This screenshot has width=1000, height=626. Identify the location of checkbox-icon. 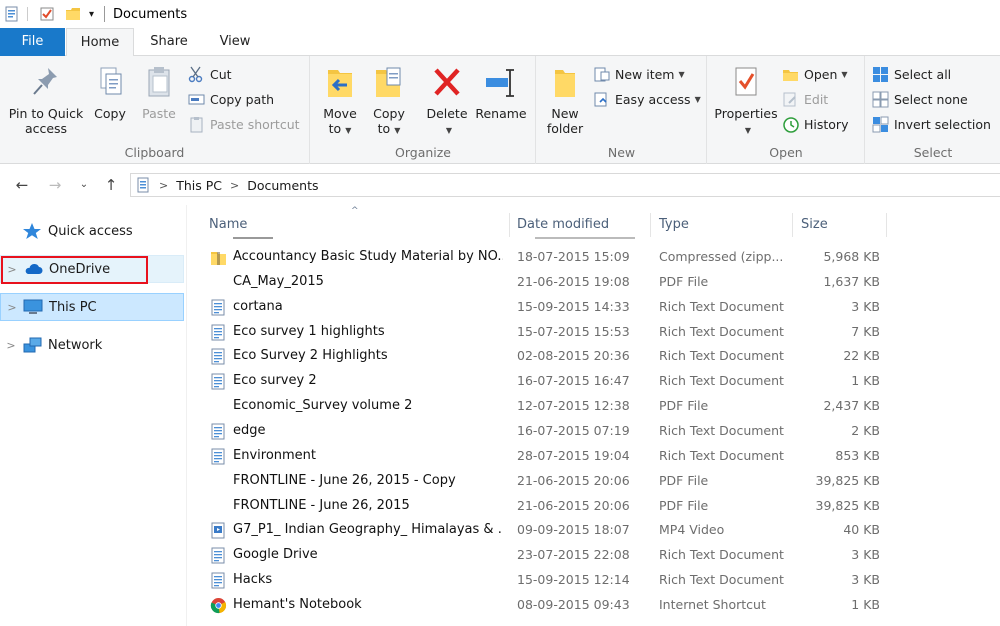
(47, 14).